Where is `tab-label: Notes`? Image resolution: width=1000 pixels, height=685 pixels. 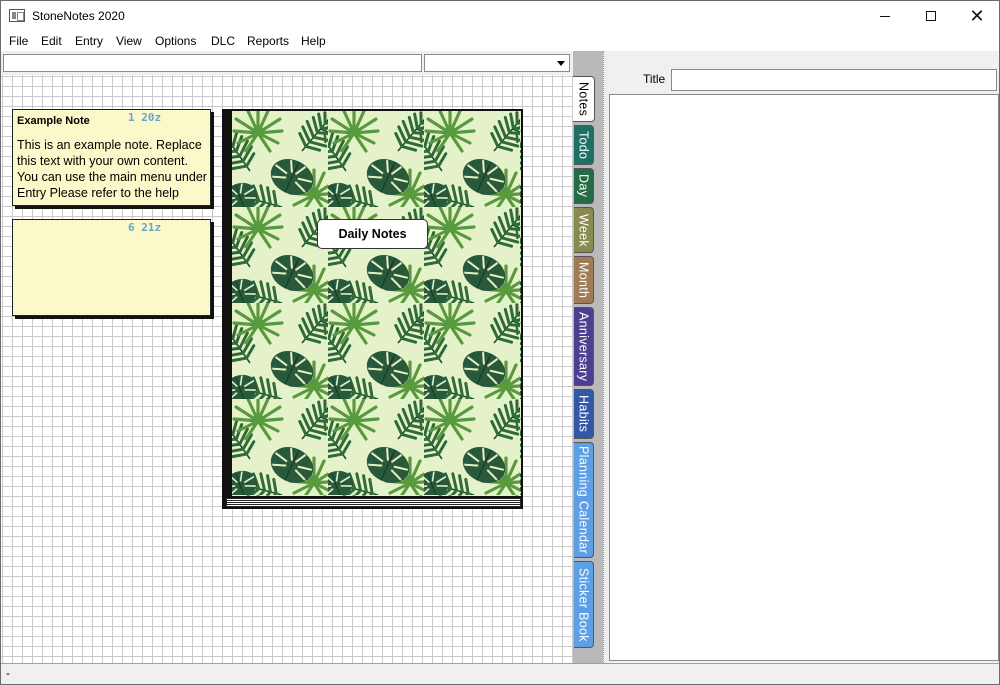
tab-label: Notes is located at coordinates (583, 99).